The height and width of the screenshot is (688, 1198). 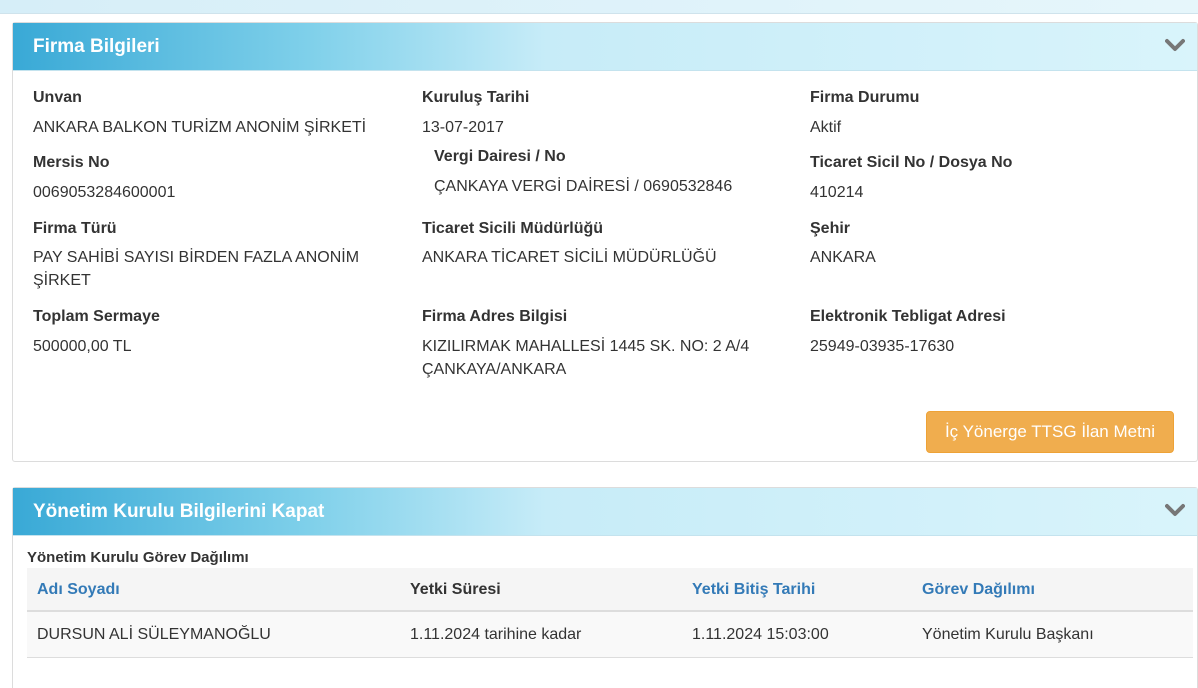 I want to click on sermaye-value: 500000,00 TL, so click(x=82, y=346).